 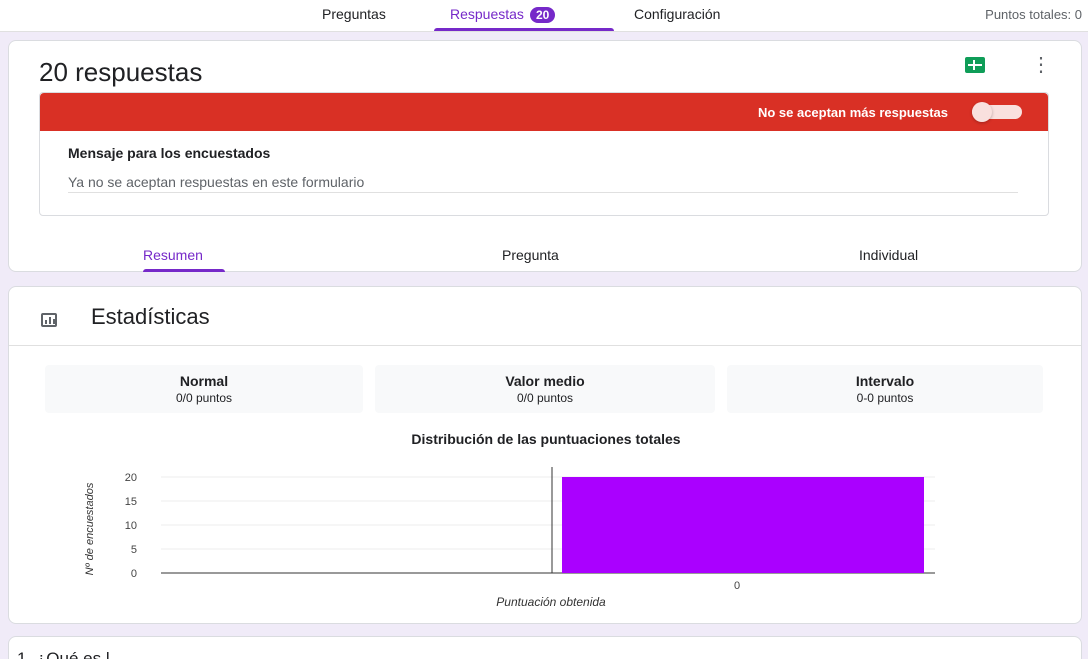 What do you see at coordinates (49, 320) in the screenshot?
I see `bar-chart-icon` at bounding box center [49, 320].